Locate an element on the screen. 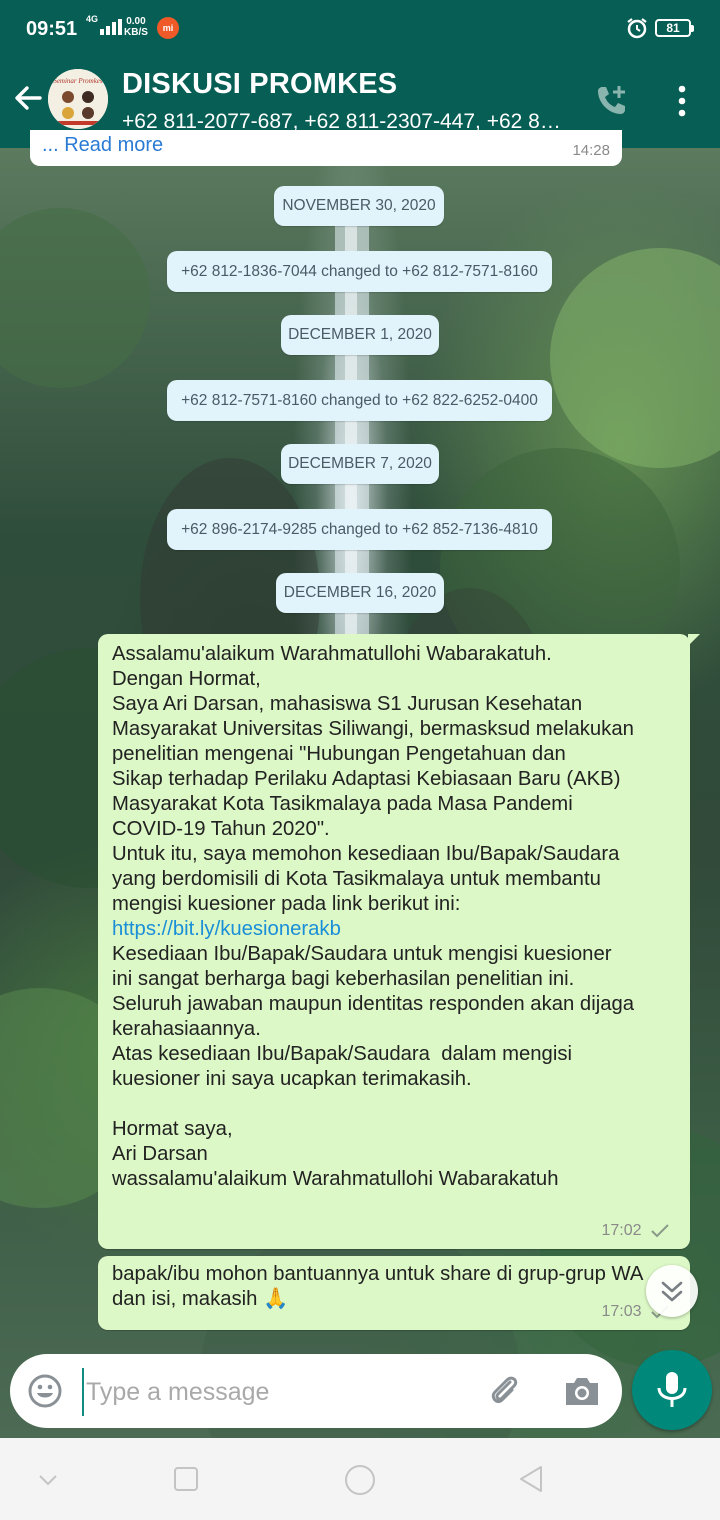  network-type: 4G is located at coordinates (92, 19).